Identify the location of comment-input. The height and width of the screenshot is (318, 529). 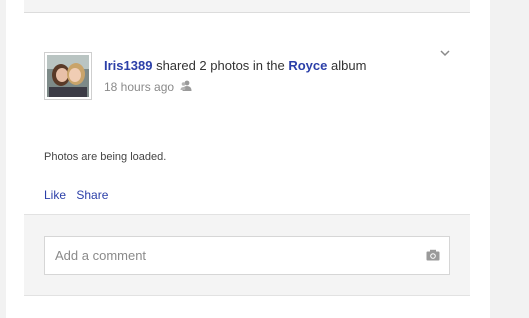
(235, 255).